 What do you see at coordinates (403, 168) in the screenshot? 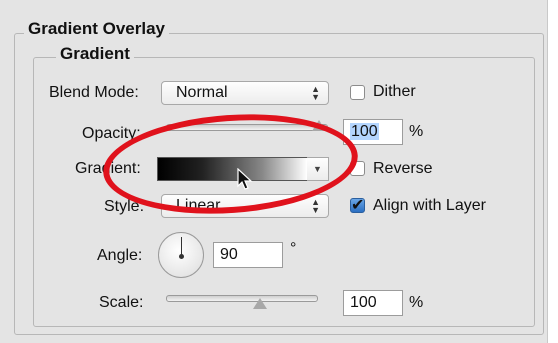
I see `reverse-label: Reverse` at bounding box center [403, 168].